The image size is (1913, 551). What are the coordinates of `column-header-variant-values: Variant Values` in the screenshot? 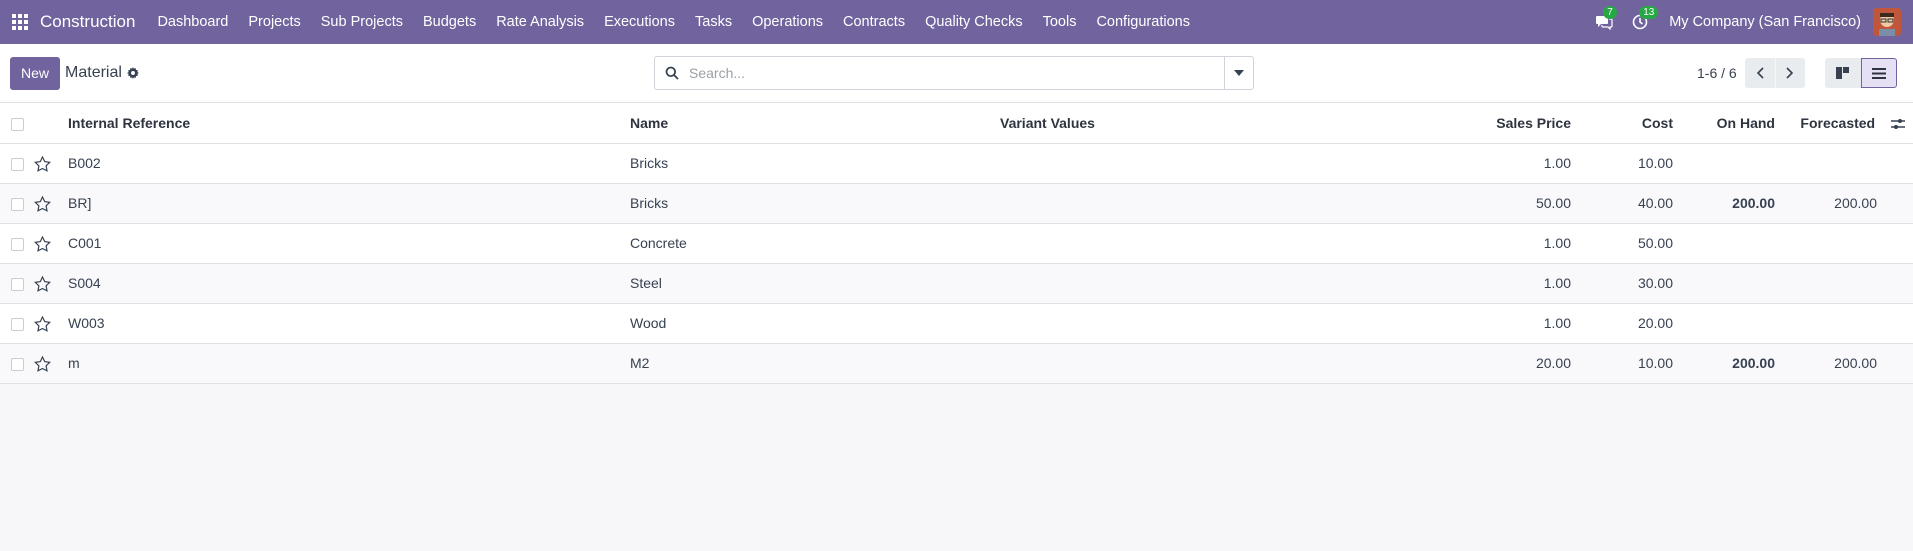 It's located at (1047, 123).